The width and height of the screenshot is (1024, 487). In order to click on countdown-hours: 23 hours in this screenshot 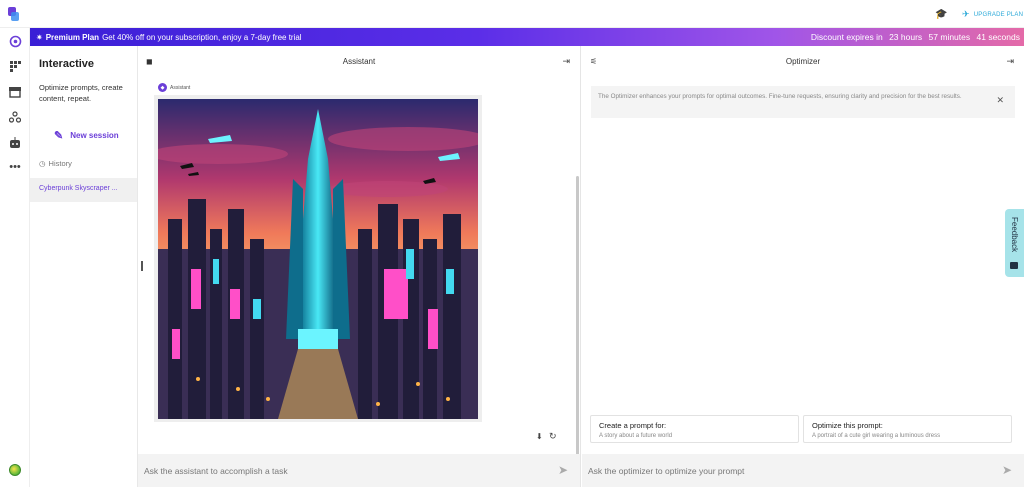, I will do `click(906, 37)`.